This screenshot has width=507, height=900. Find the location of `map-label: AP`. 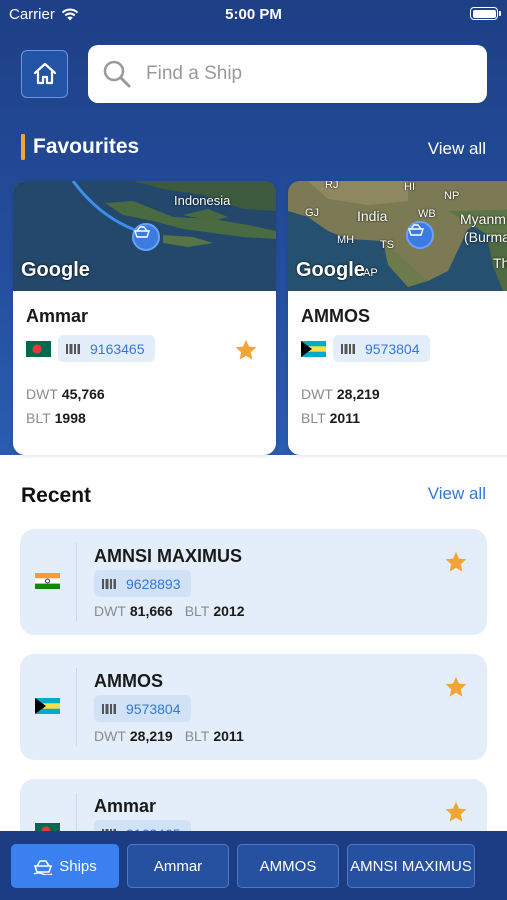

map-label: AP is located at coordinates (370, 273).